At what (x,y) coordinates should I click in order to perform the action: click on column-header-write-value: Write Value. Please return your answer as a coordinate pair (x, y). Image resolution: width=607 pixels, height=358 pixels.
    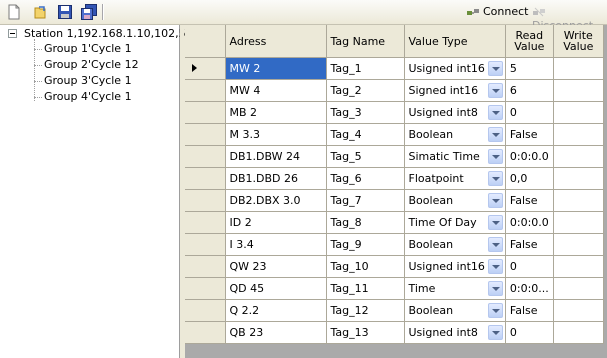
    Looking at the image, I should click on (578, 41).